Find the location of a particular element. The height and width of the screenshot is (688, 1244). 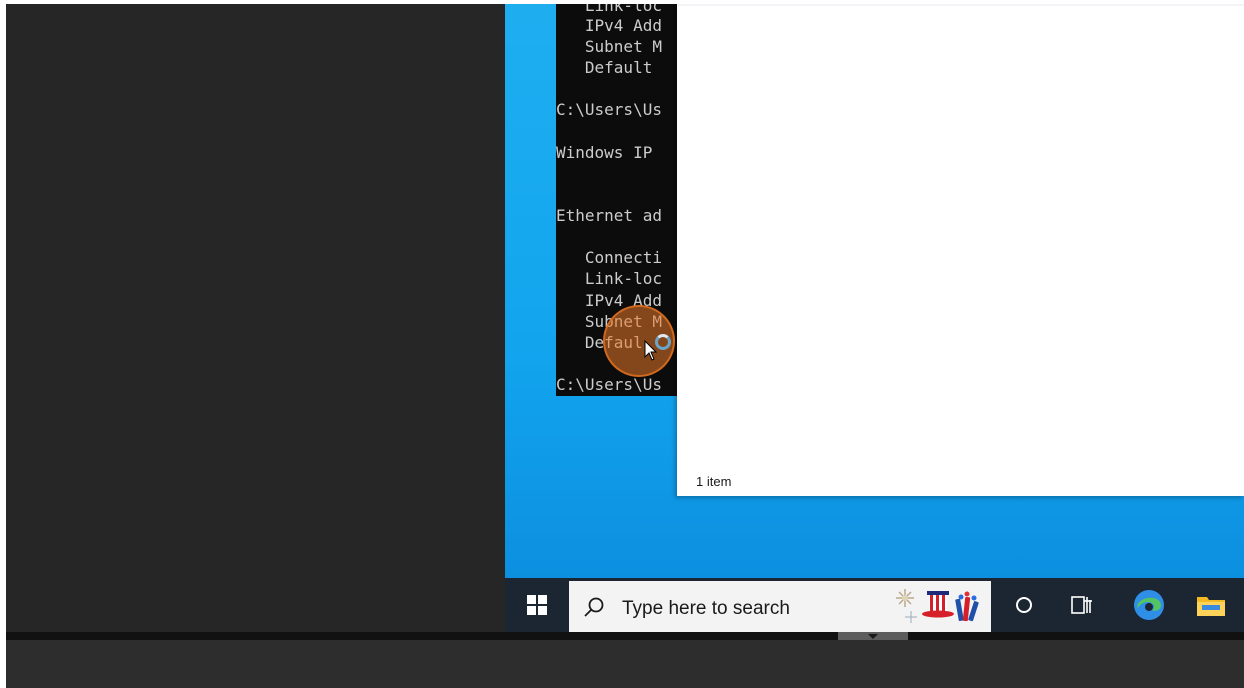

start-button is located at coordinates (537, 605).